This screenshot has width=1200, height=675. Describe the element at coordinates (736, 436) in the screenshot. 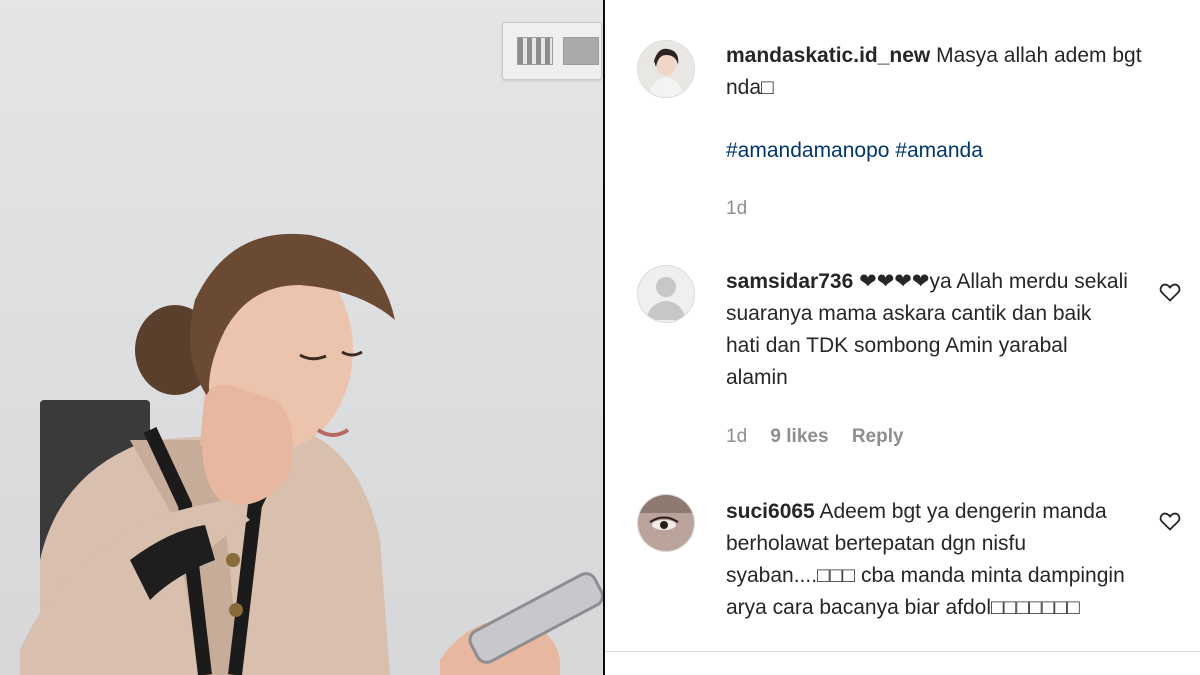

I see `comment-1-time: 1d` at that location.